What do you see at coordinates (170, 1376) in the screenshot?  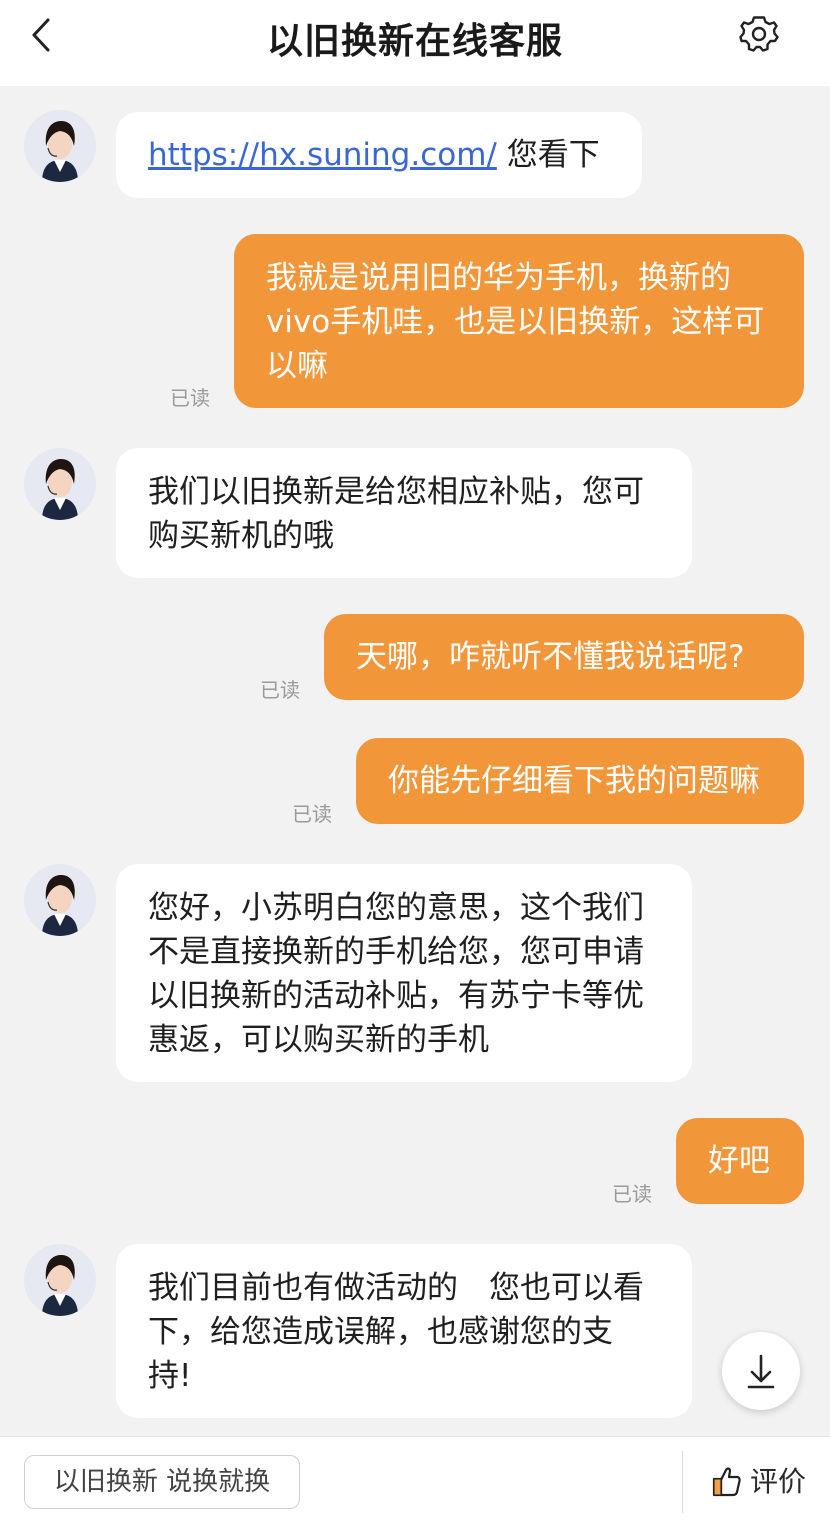 I see `message-line: 持!` at bounding box center [170, 1376].